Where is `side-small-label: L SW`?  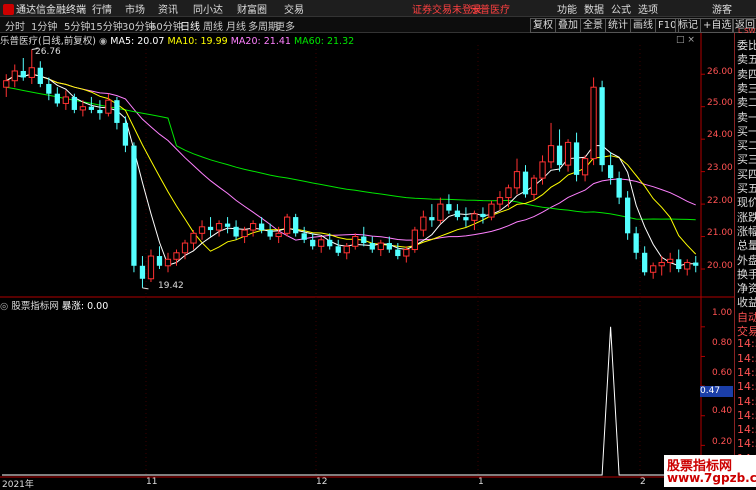 side-small-label: L SW is located at coordinates (747, 31).